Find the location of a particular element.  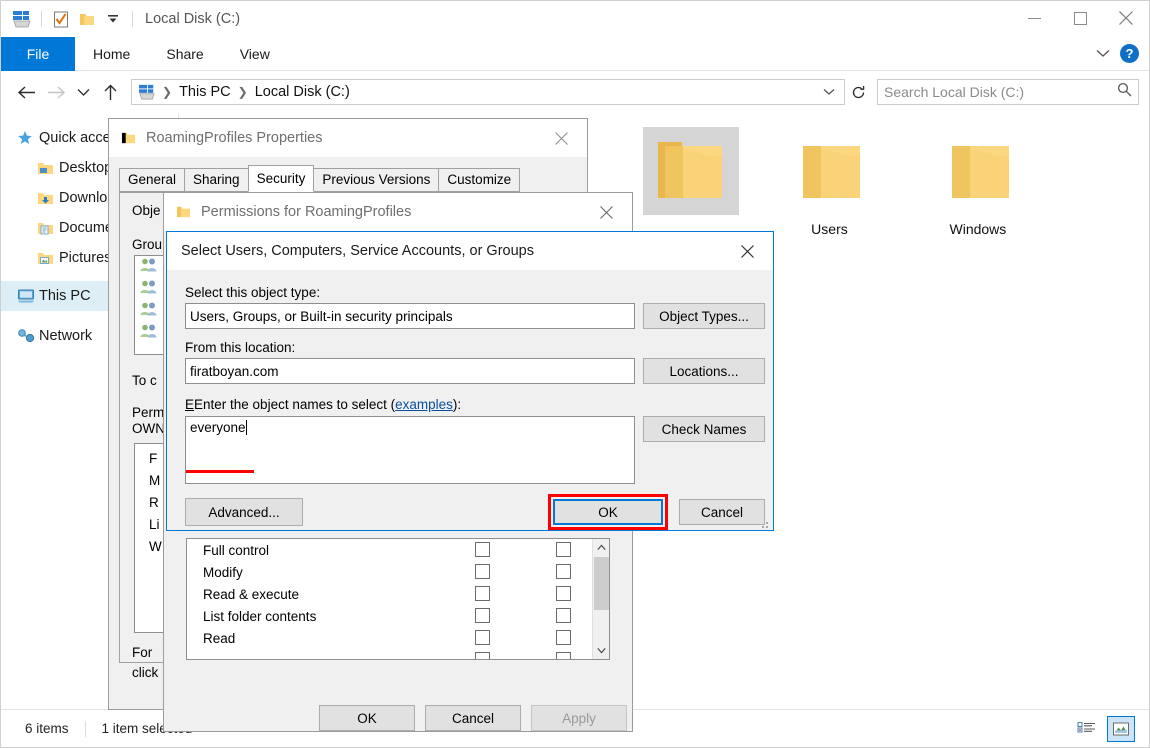

documents-folder-icon is located at coordinates (48, 228).